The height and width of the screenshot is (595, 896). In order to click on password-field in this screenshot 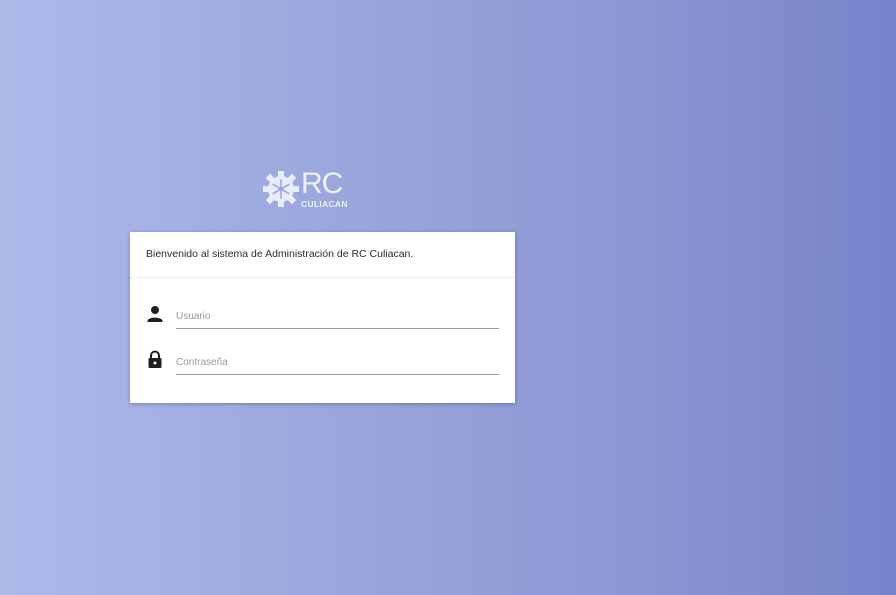, I will do `click(322, 364)`.